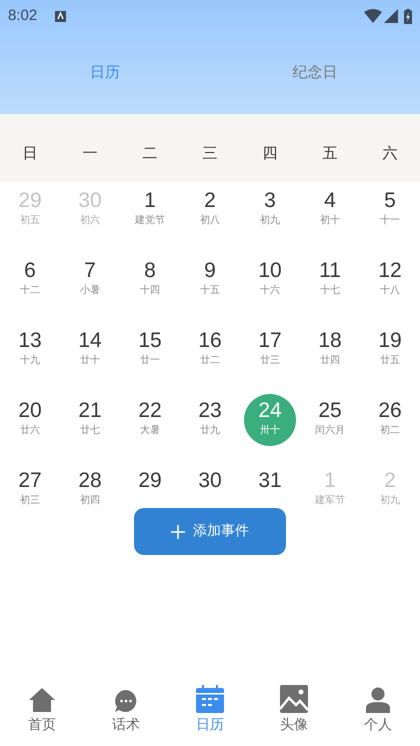 This screenshot has width=420, height=746. What do you see at coordinates (42, 700) in the screenshot?
I see `home-icon` at bounding box center [42, 700].